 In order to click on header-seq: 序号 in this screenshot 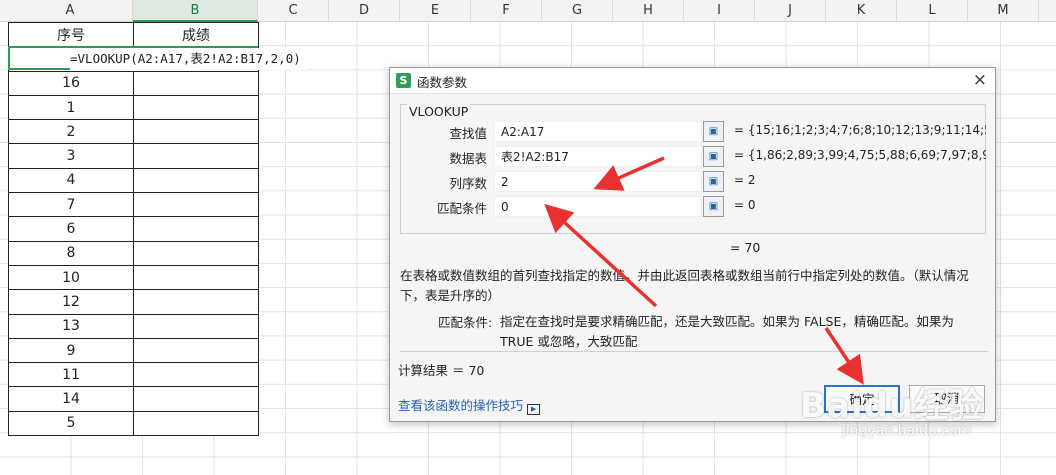, I will do `click(71, 34)`.